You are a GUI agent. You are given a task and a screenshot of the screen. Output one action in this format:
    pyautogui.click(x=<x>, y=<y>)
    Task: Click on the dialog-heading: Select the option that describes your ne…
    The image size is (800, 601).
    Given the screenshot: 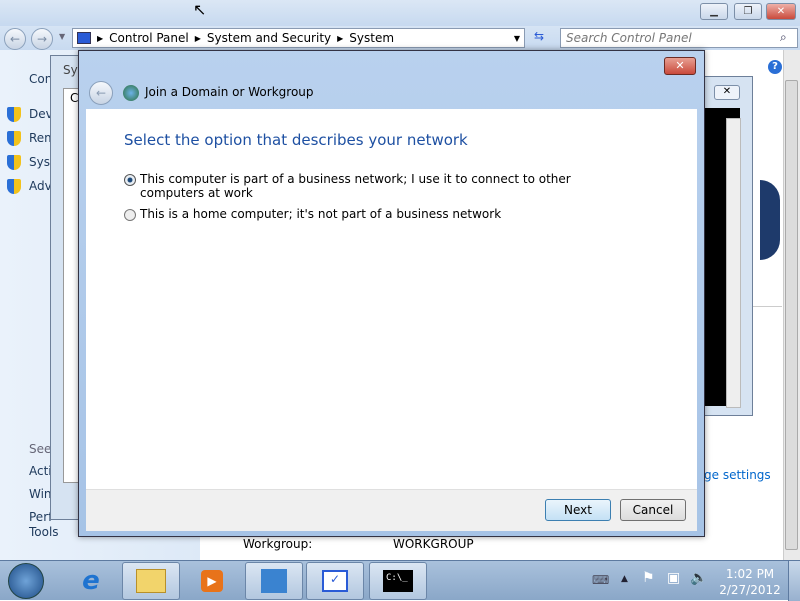 What is the action you would take?
    pyautogui.click(x=296, y=140)
    